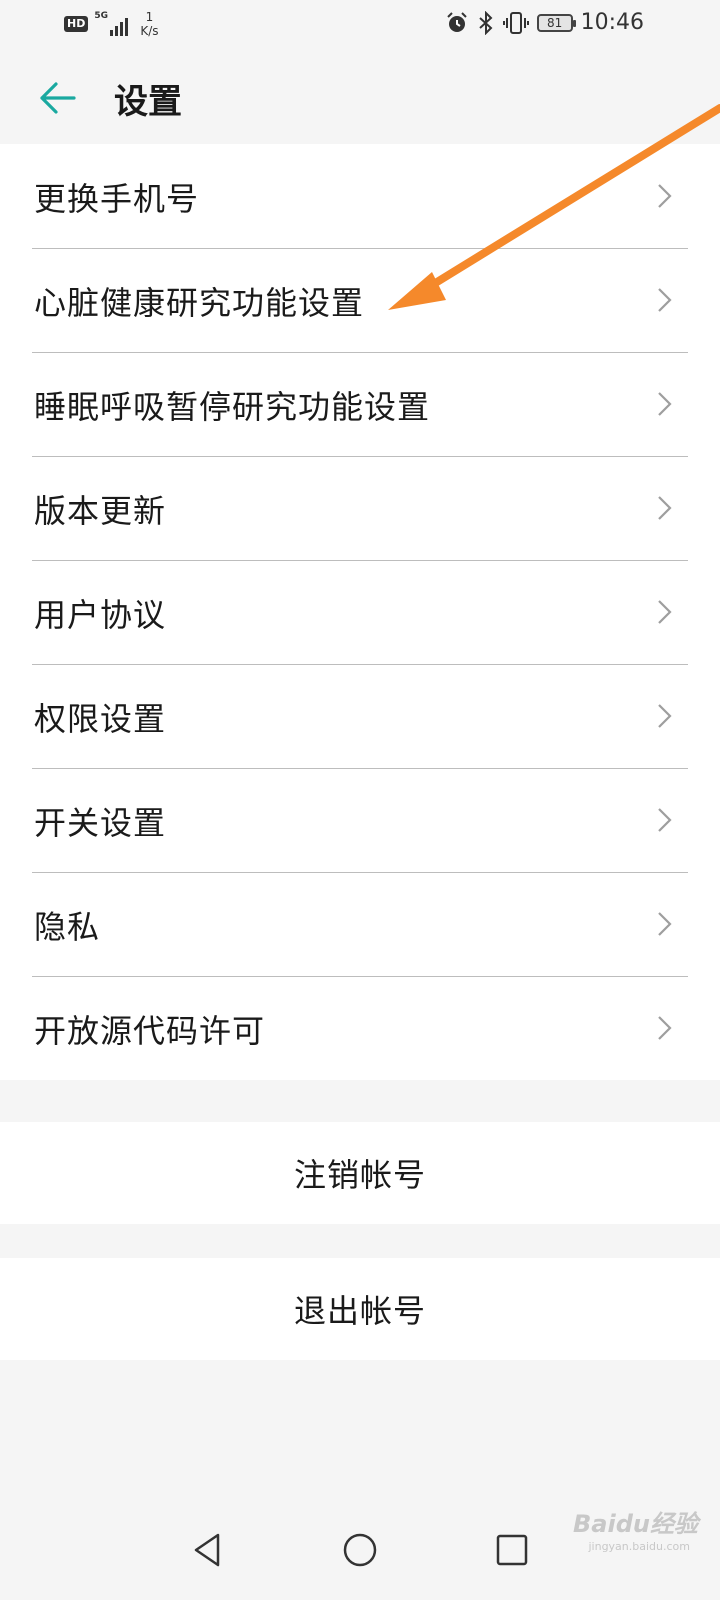 The image size is (720, 1600). I want to click on status-left: HD 5G 1 K/s, so click(111, 24).